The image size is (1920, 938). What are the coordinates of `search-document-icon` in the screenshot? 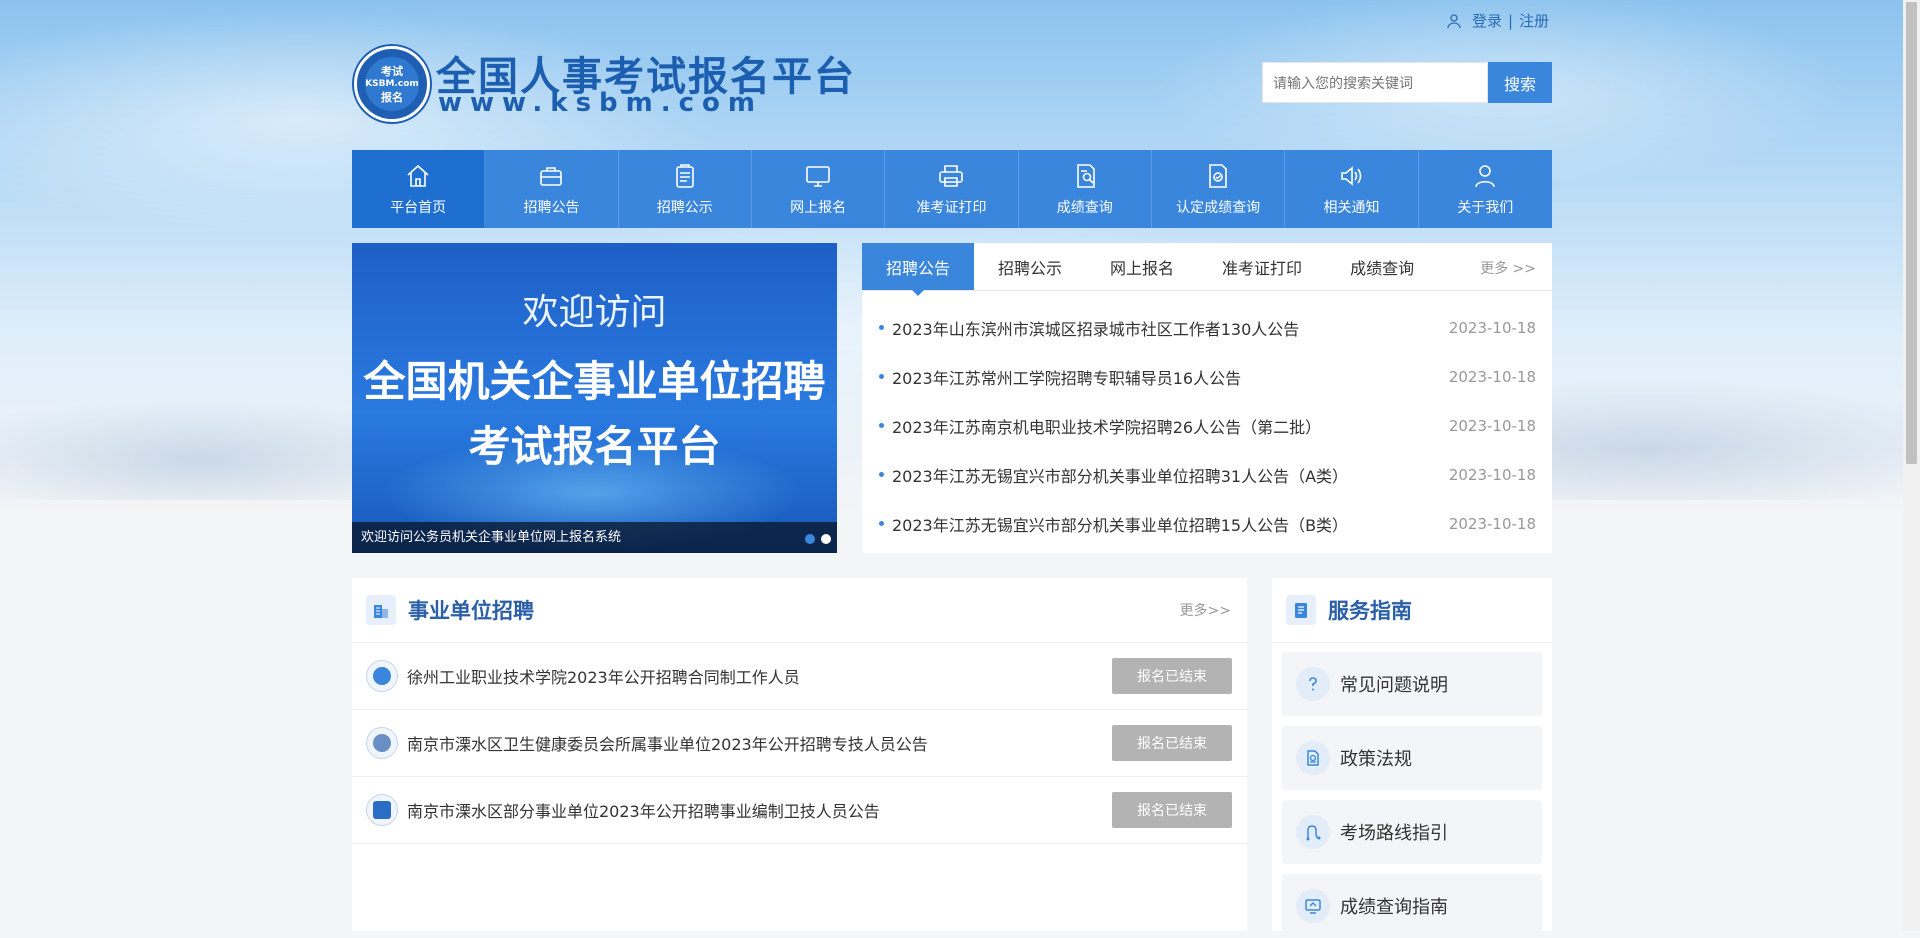 It's located at (1085, 176).